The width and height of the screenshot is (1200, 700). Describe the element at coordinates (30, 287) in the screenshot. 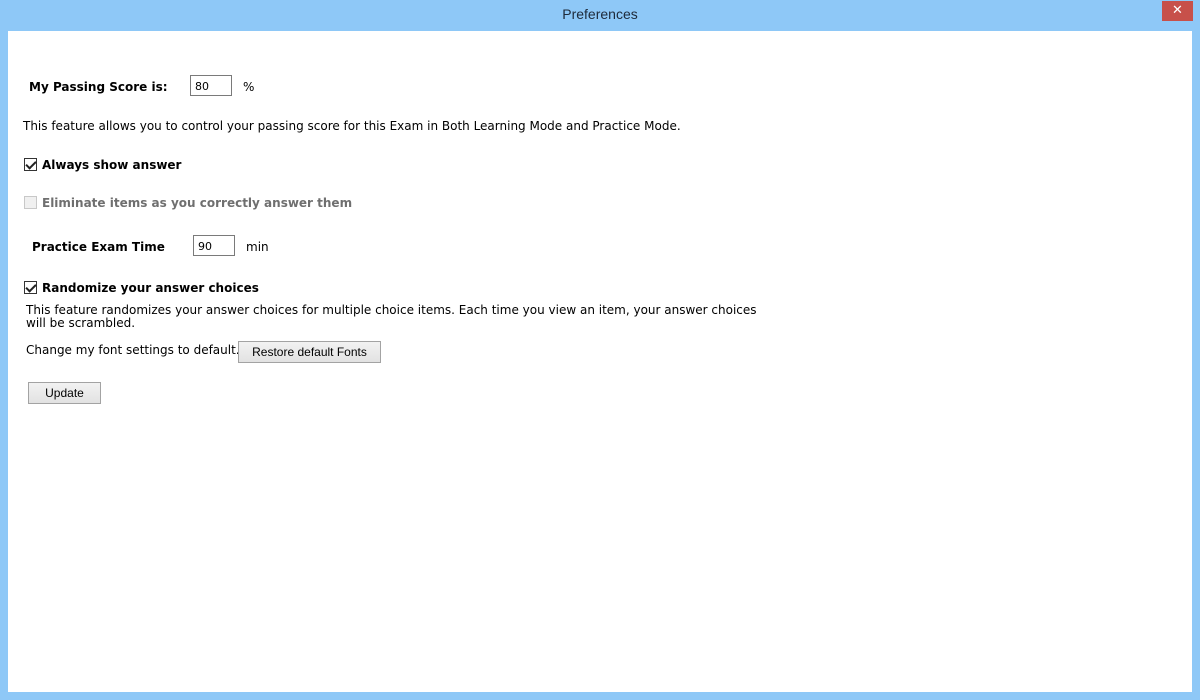

I see `randomize-checkbox` at that location.